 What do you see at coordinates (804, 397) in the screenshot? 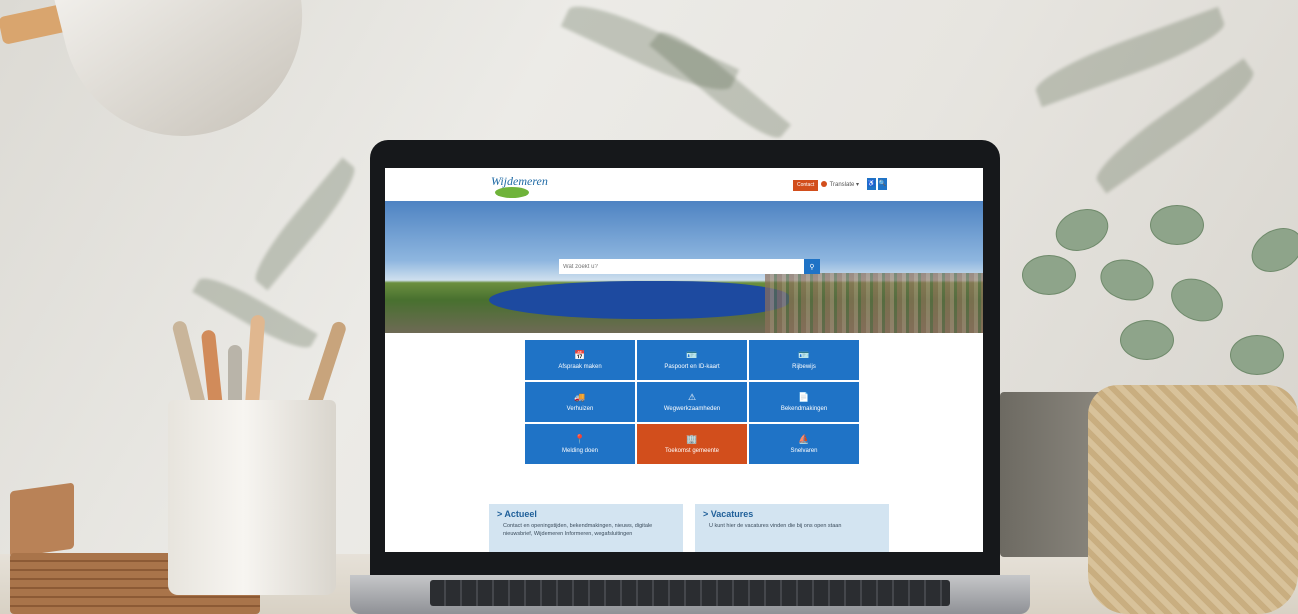
I see `document-icon: 📄` at bounding box center [804, 397].